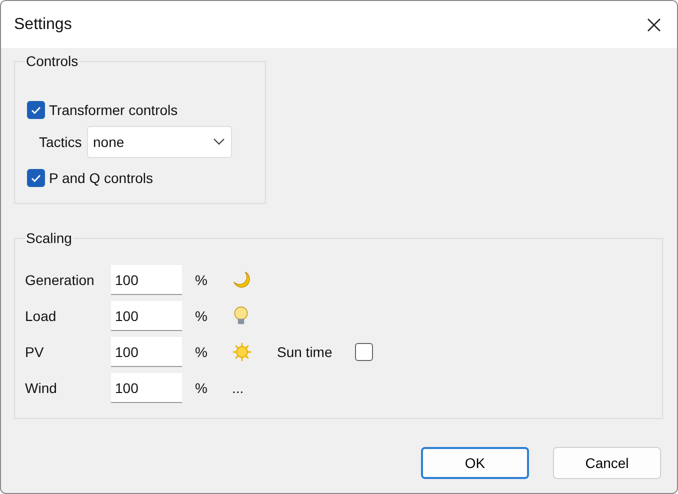  Describe the element at coordinates (41, 316) in the screenshot. I see `field-label: Load` at that location.